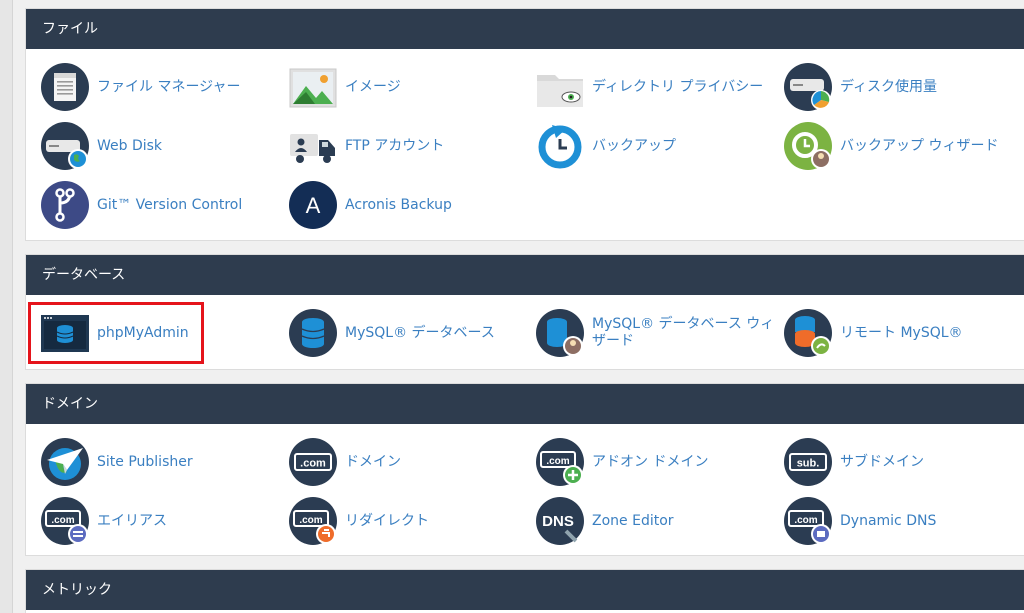  I want to click on domains-link: .com ドメイン, so click(345, 462).